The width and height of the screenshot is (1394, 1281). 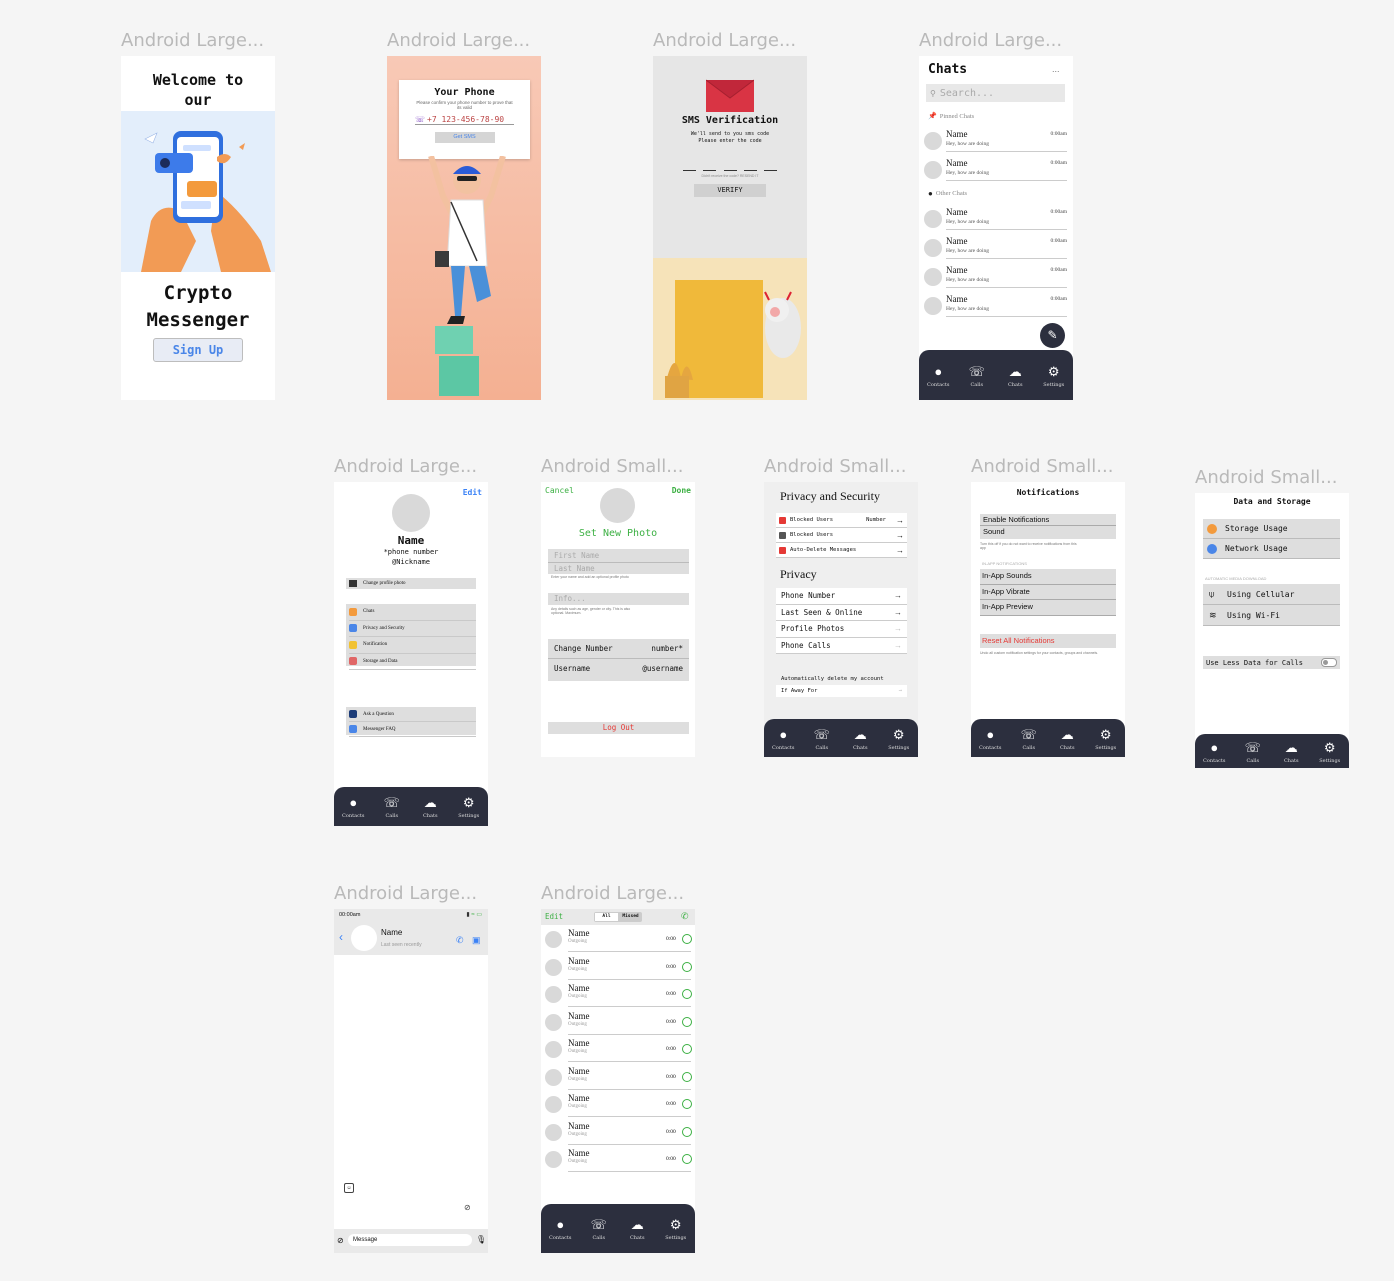 I want to click on last-name-input: Last Name, so click(x=618, y=568).